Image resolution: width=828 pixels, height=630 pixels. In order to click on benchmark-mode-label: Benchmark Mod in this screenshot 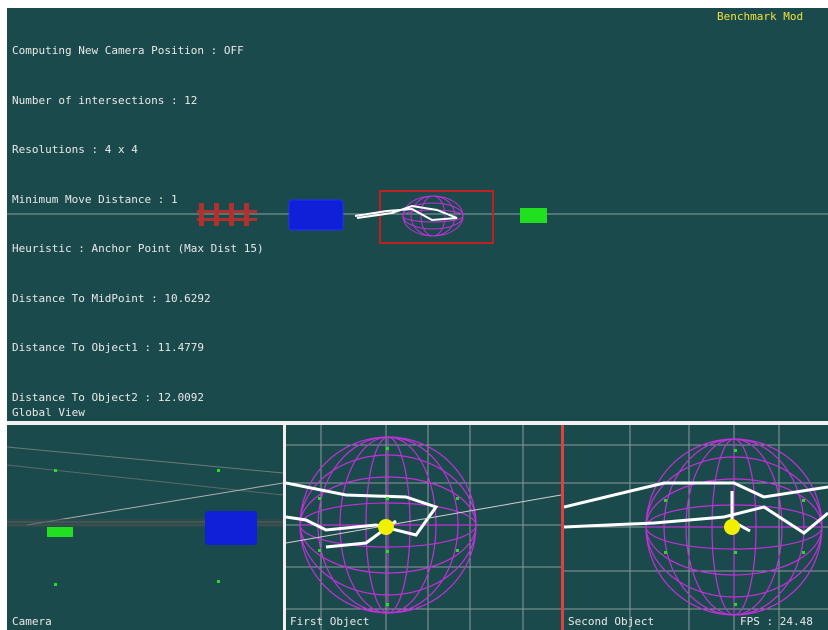, I will do `click(760, 16)`.